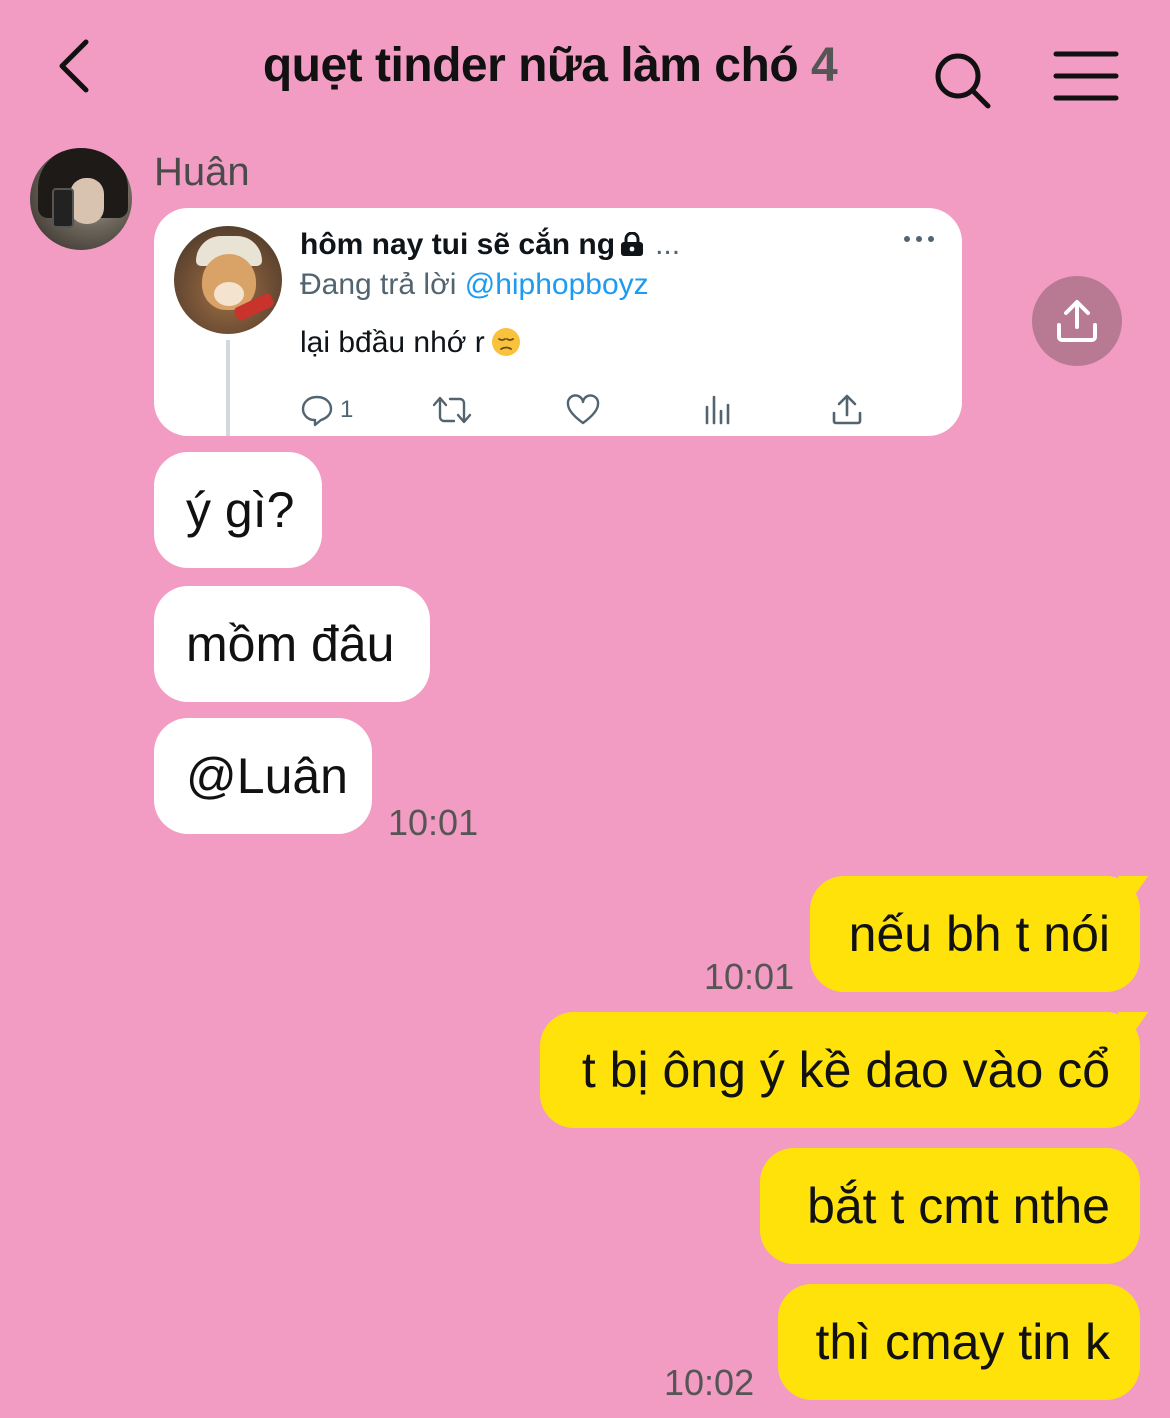 The height and width of the screenshot is (1418, 1170). I want to click on outgoing-message: t bị ông ý kề dao vào cổ, so click(844, 1070).